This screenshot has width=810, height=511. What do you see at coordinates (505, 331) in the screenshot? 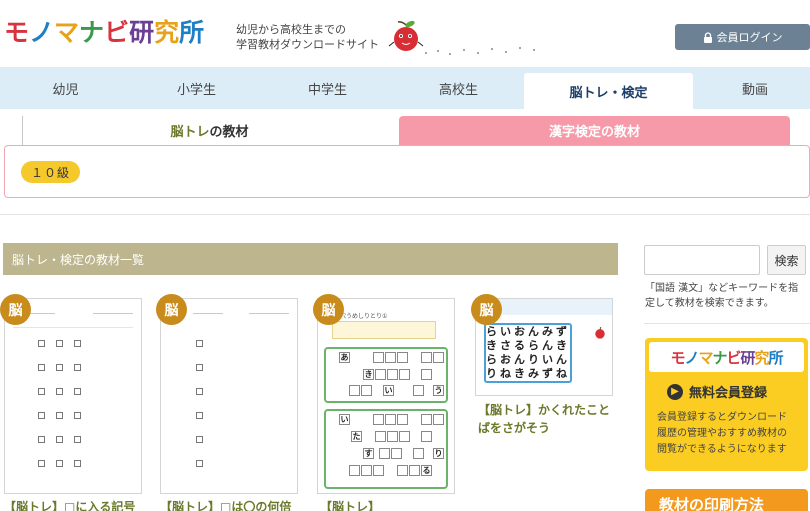
I see `word-grid-cell: い` at bounding box center [505, 331].